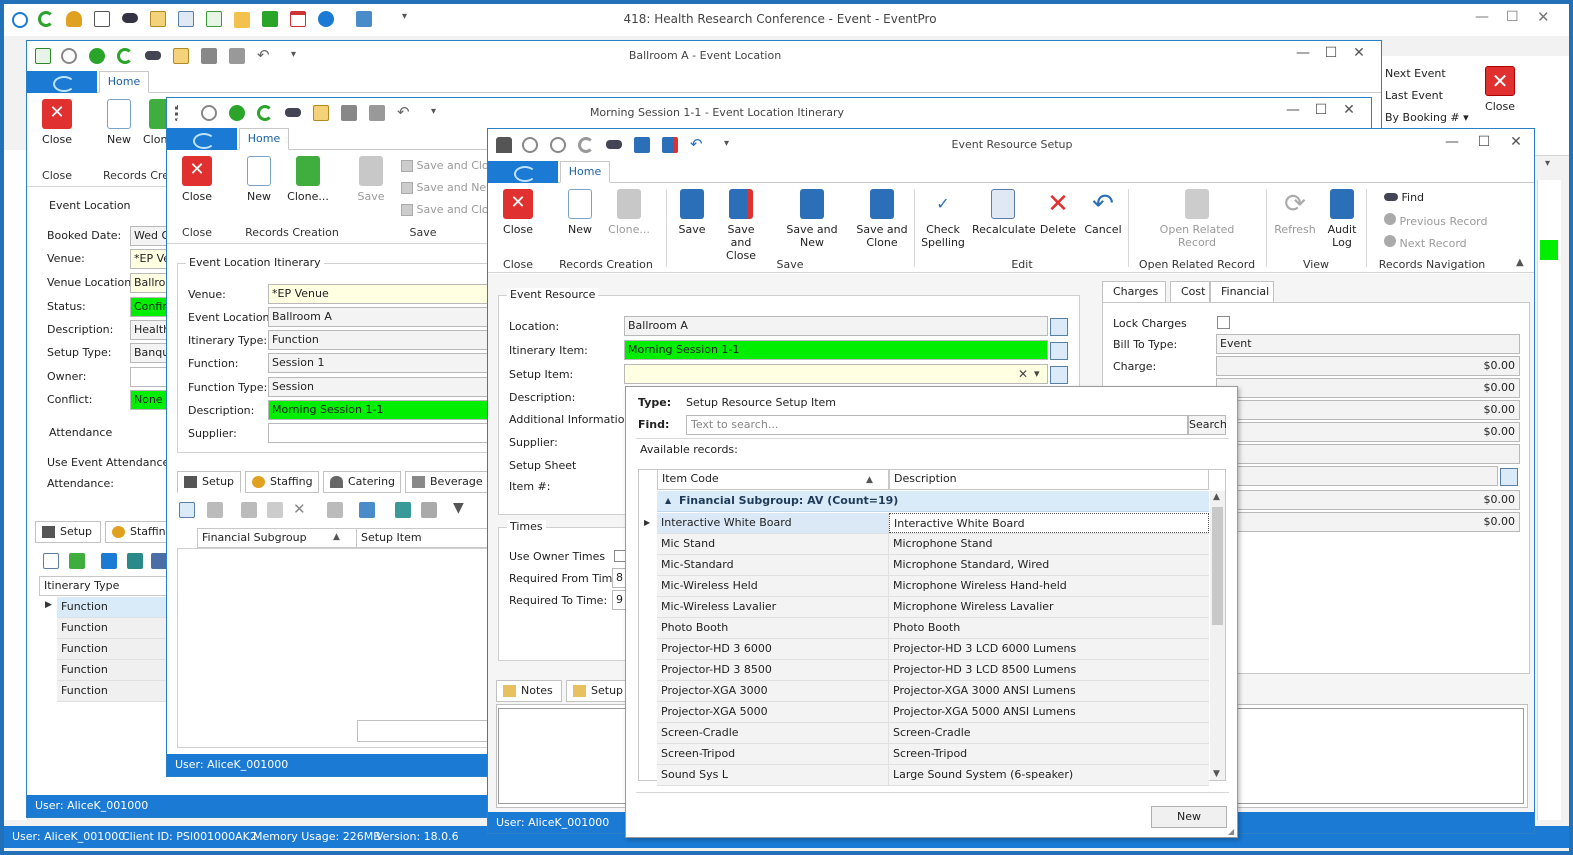  I want to click on rw-save-button: Save, so click(692, 212).